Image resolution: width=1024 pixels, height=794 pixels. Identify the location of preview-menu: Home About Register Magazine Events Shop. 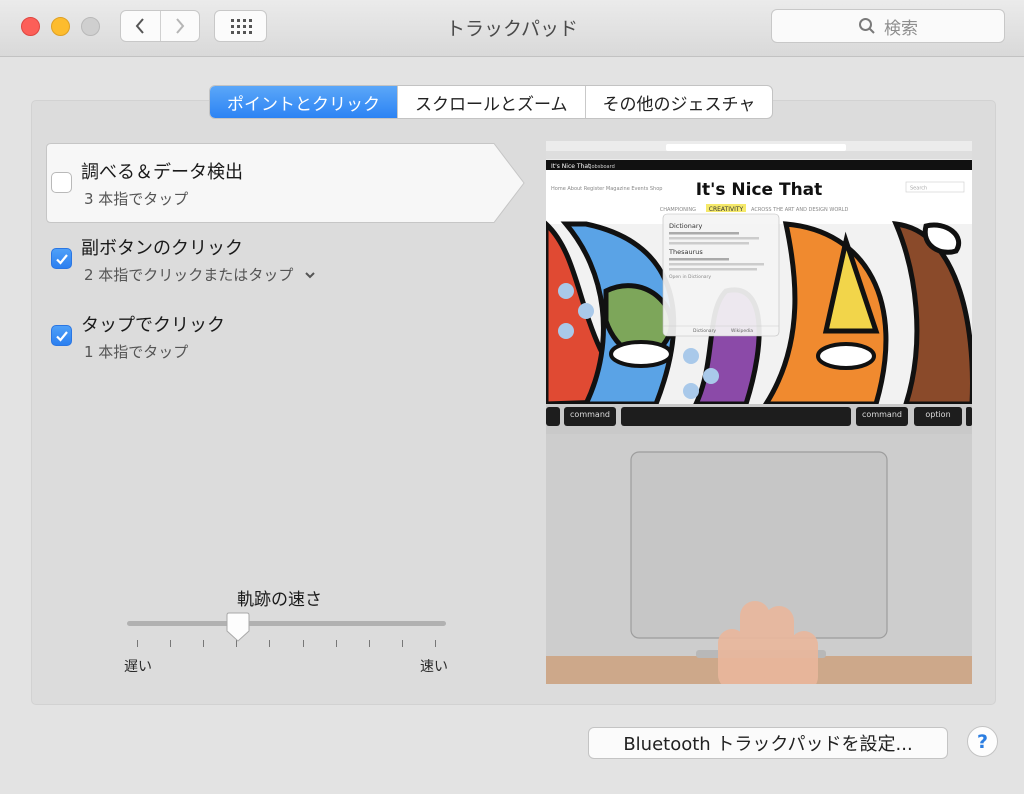
(606, 189).